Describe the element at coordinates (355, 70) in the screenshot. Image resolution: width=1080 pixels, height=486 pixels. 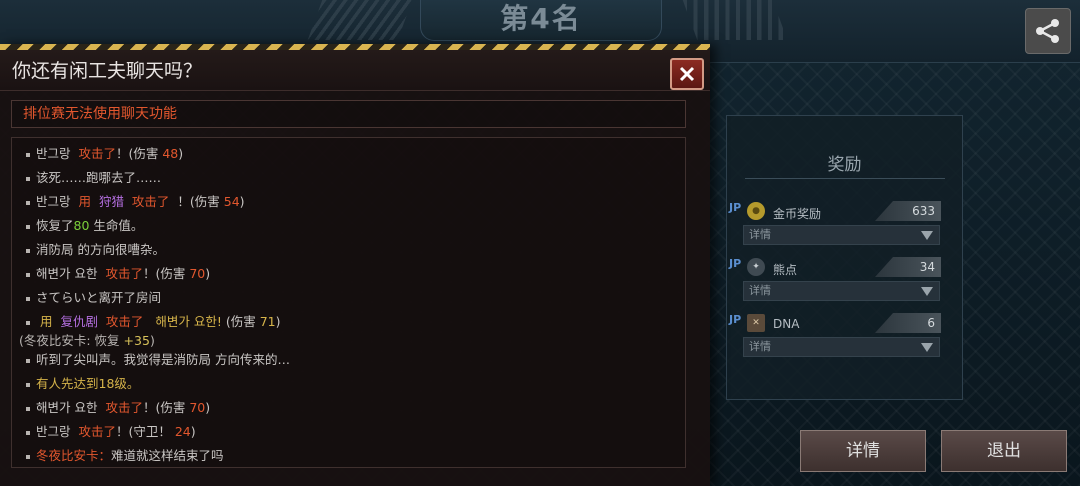
I see `chat-header: 你还有闲工夫聊天吗？` at that location.